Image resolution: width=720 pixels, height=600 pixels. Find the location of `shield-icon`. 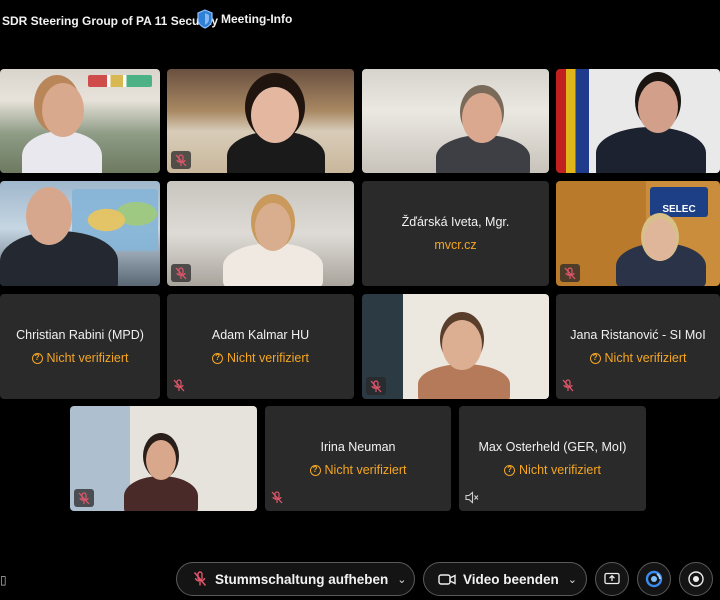

shield-icon is located at coordinates (205, 19).